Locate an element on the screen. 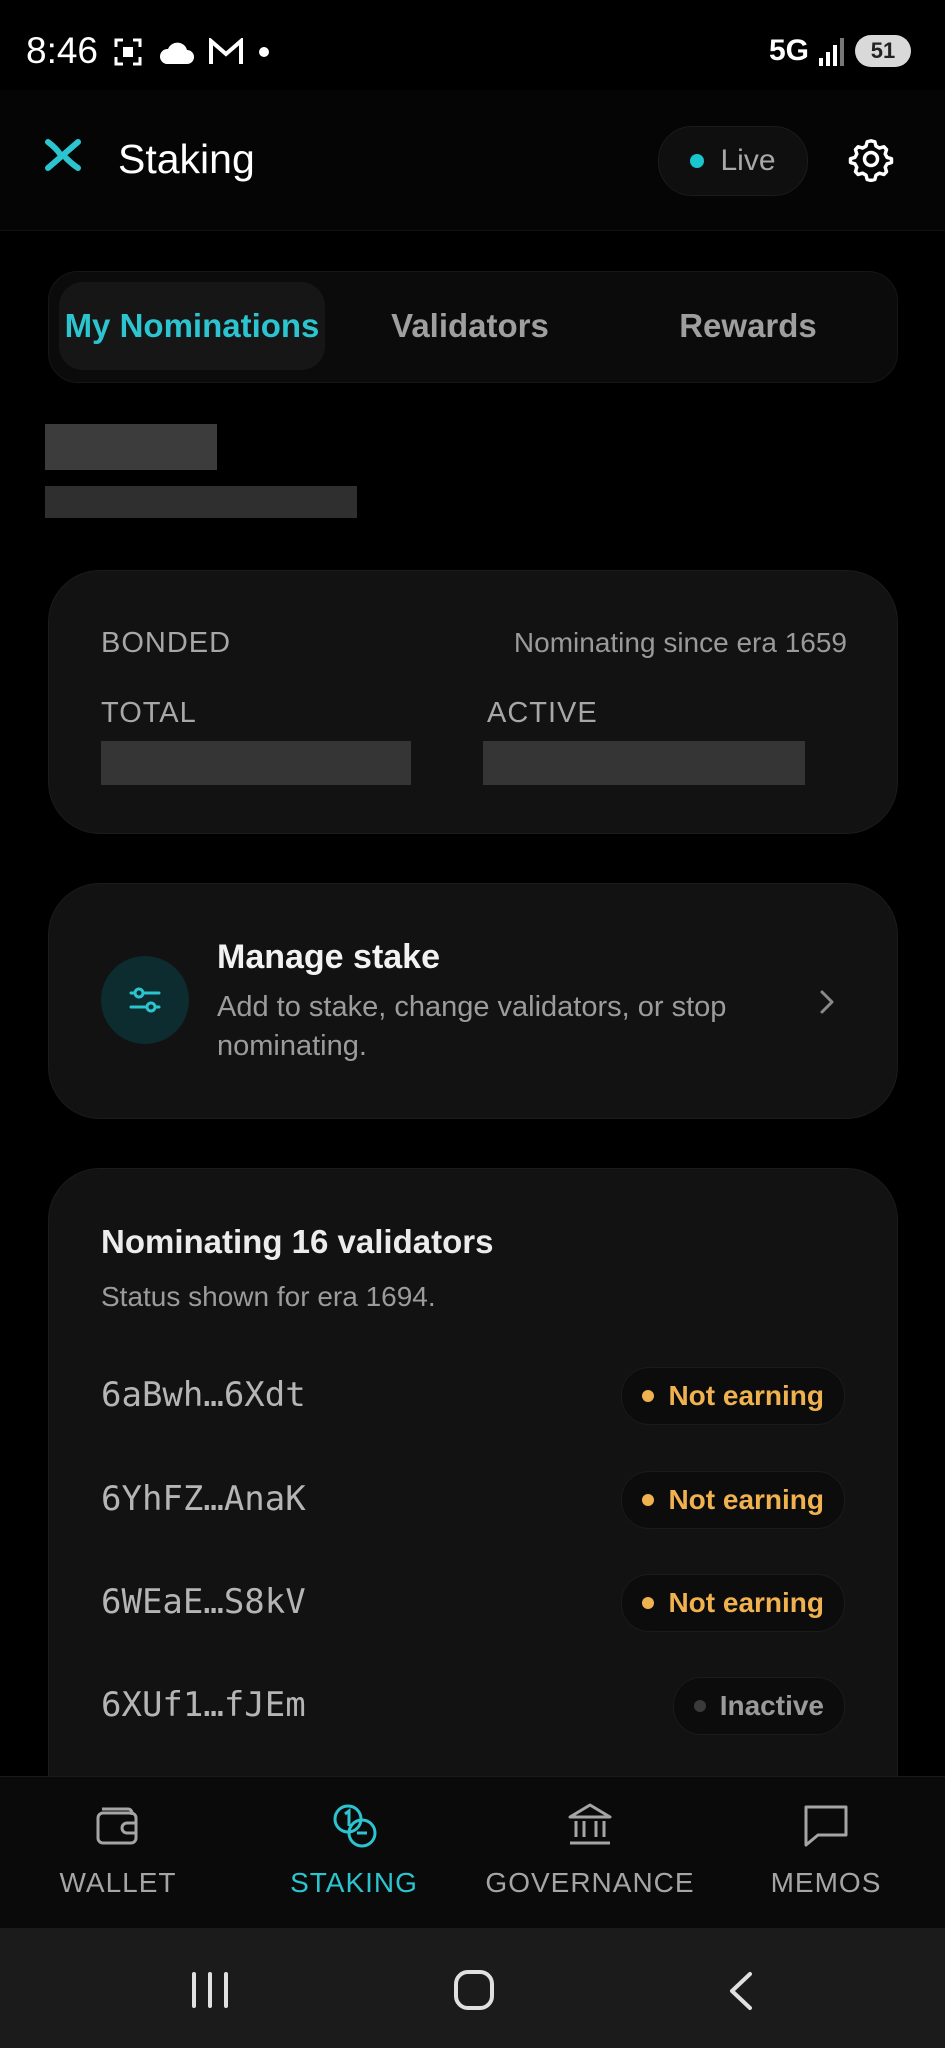 Image resolution: width=945 pixels, height=2048 pixels. status-text: Inactive is located at coordinates (771, 1705).